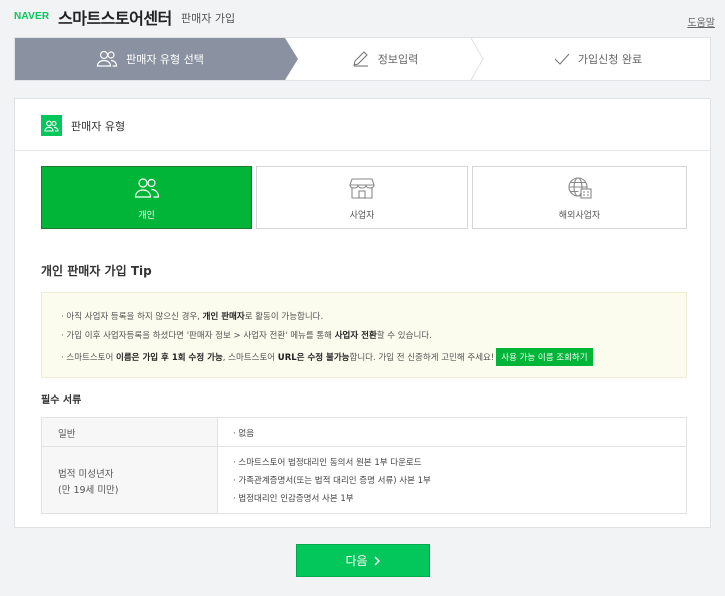 The height and width of the screenshot is (596, 725). What do you see at coordinates (146, 216) in the screenshot?
I see `type-label: 개인` at bounding box center [146, 216].